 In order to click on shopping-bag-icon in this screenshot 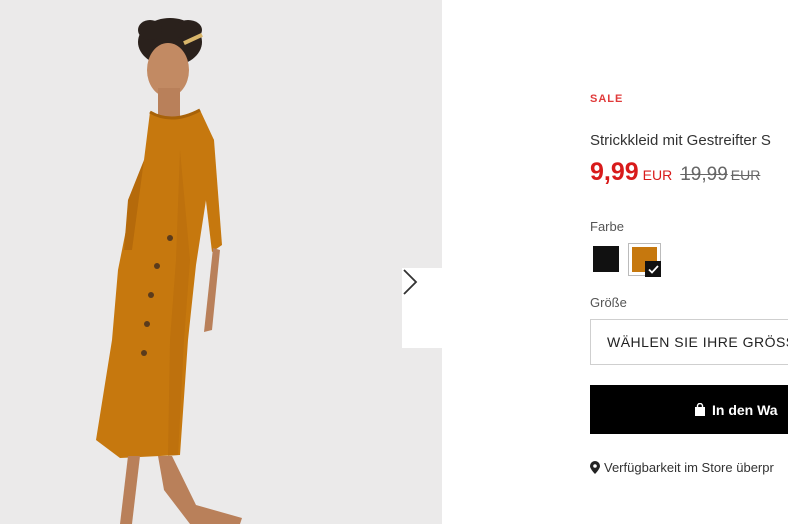, I will do `click(700, 409)`.